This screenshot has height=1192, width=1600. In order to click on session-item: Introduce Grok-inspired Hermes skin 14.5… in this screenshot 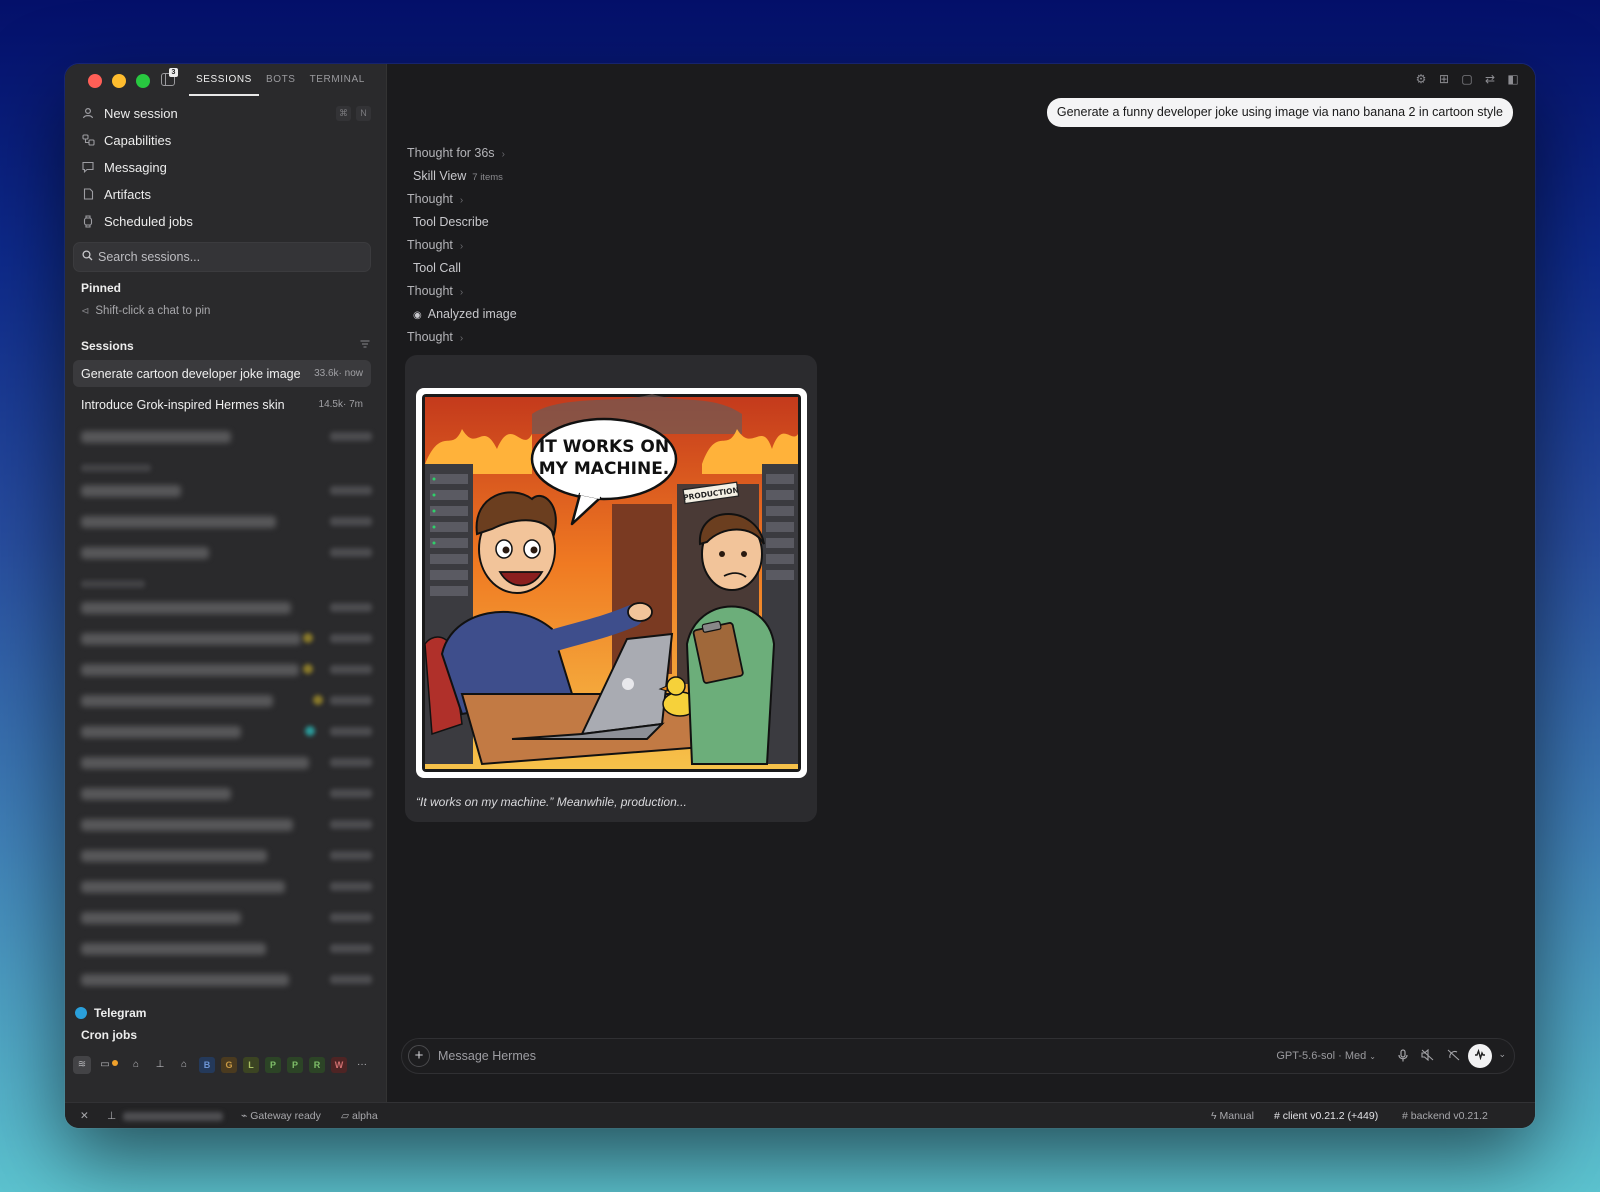, I will do `click(222, 404)`.